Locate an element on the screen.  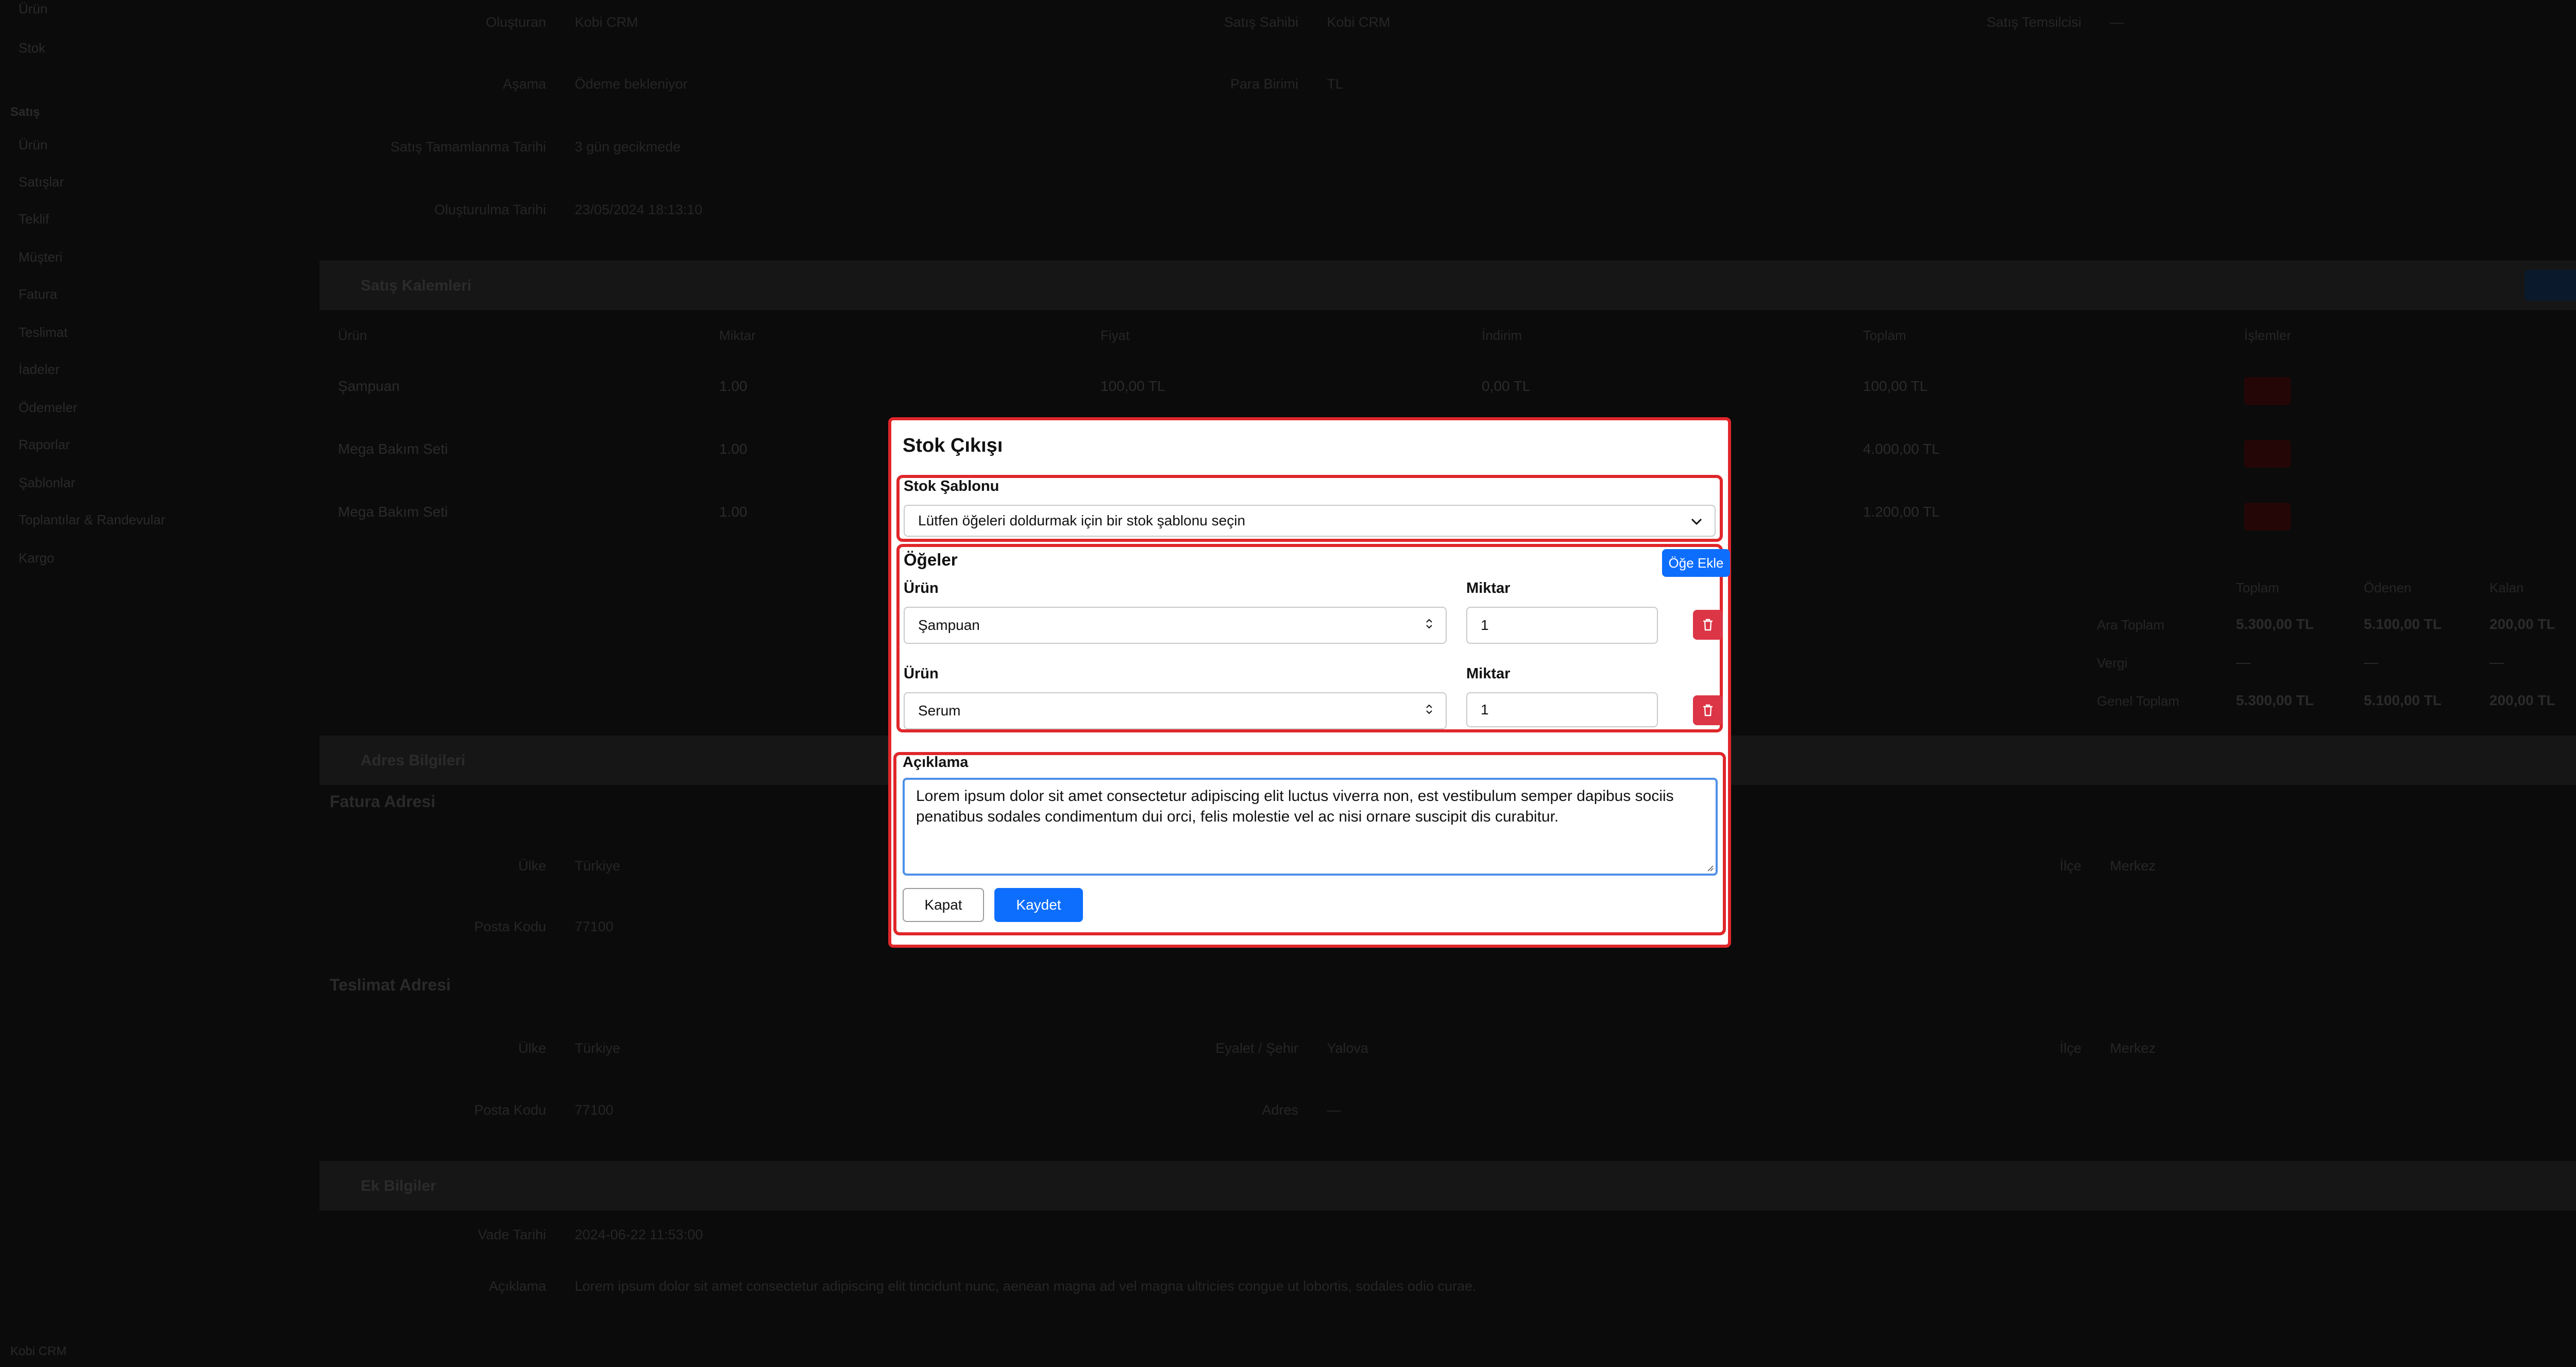
address-row: Adres — is located at coordinates (1301, 1110).